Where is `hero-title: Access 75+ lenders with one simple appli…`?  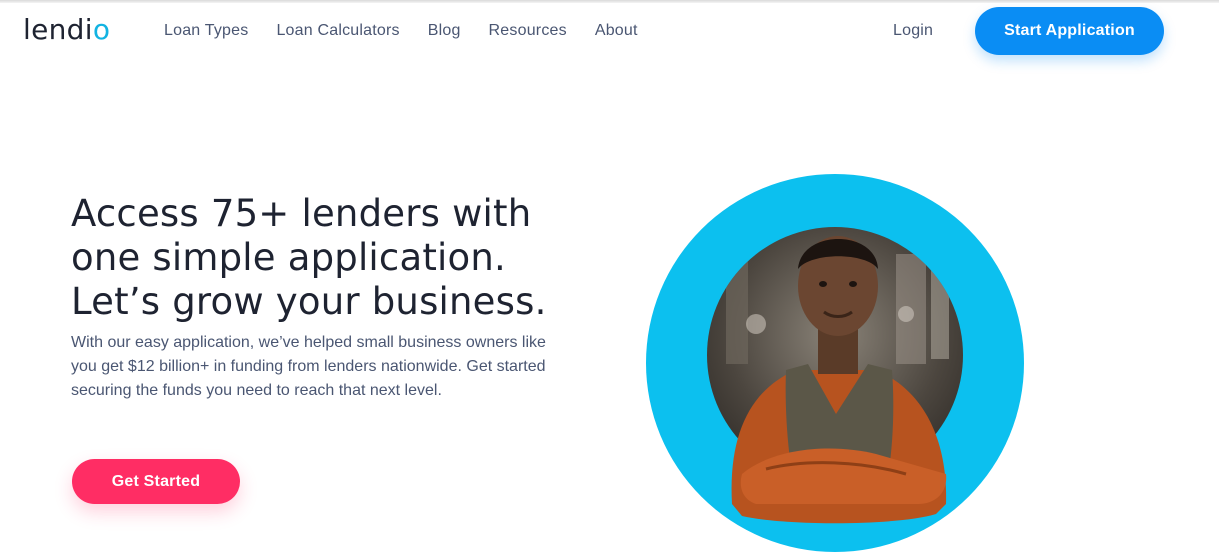
hero-title: Access 75+ lenders with one simple appli… is located at coordinates (331, 258).